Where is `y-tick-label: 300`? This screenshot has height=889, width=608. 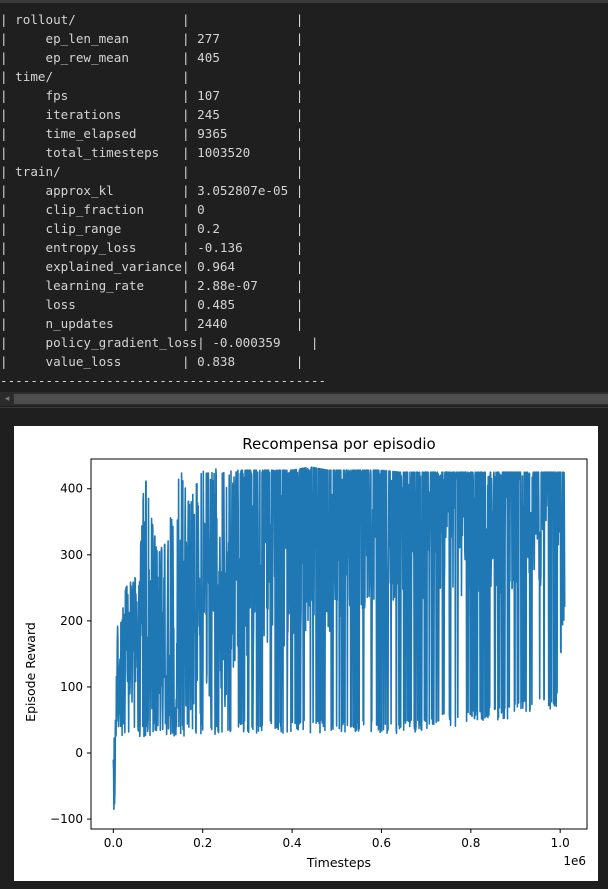 y-tick-label: 300 is located at coordinates (71, 555).